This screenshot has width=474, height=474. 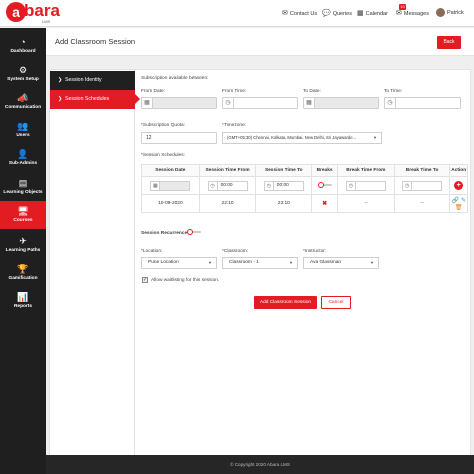 What do you see at coordinates (459, 208) in the screenshot?
I see `trash-icon: 🗑` at bounding box center [459, 208].